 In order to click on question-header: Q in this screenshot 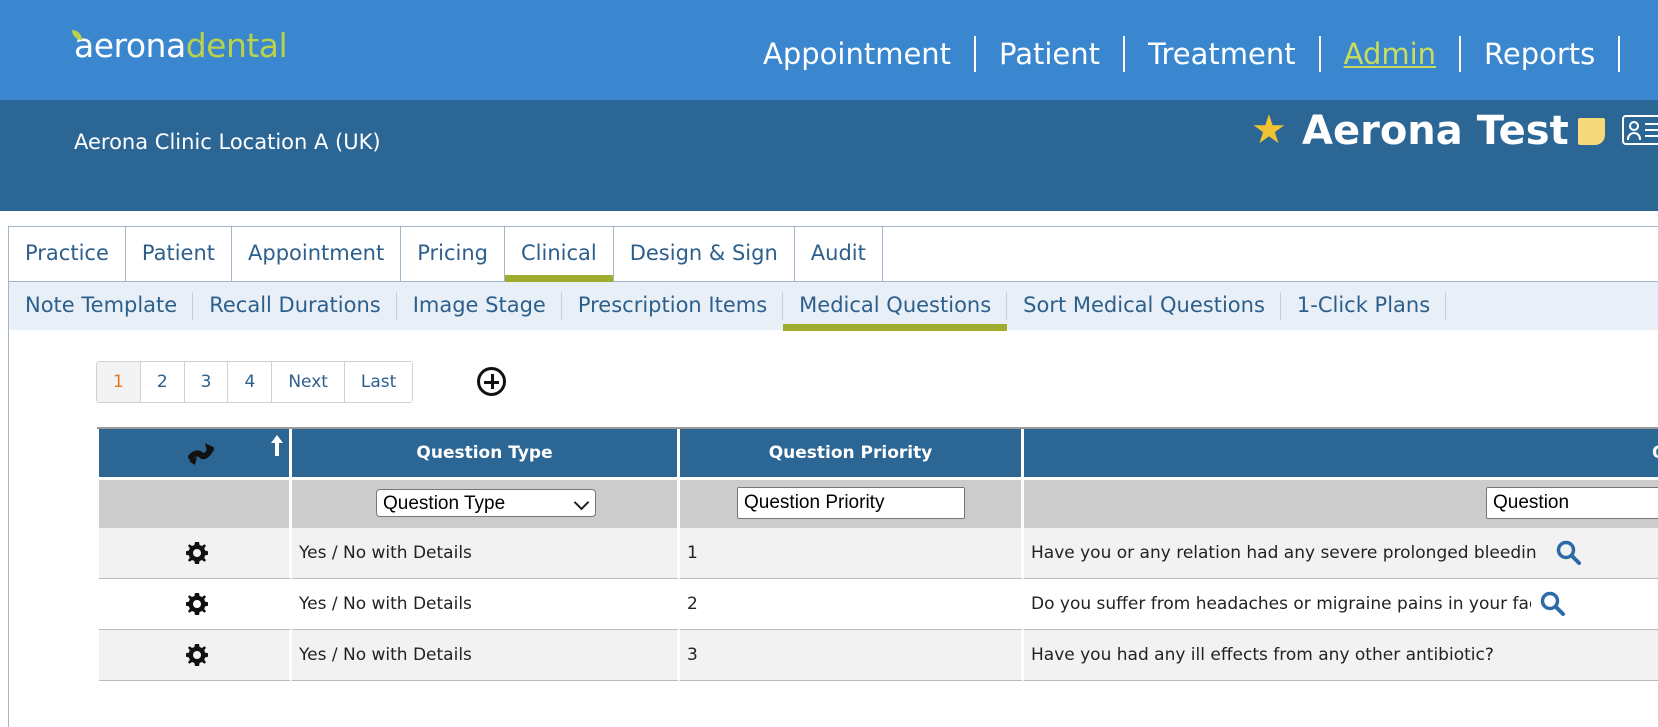, I will do `click(1341, 453)`.